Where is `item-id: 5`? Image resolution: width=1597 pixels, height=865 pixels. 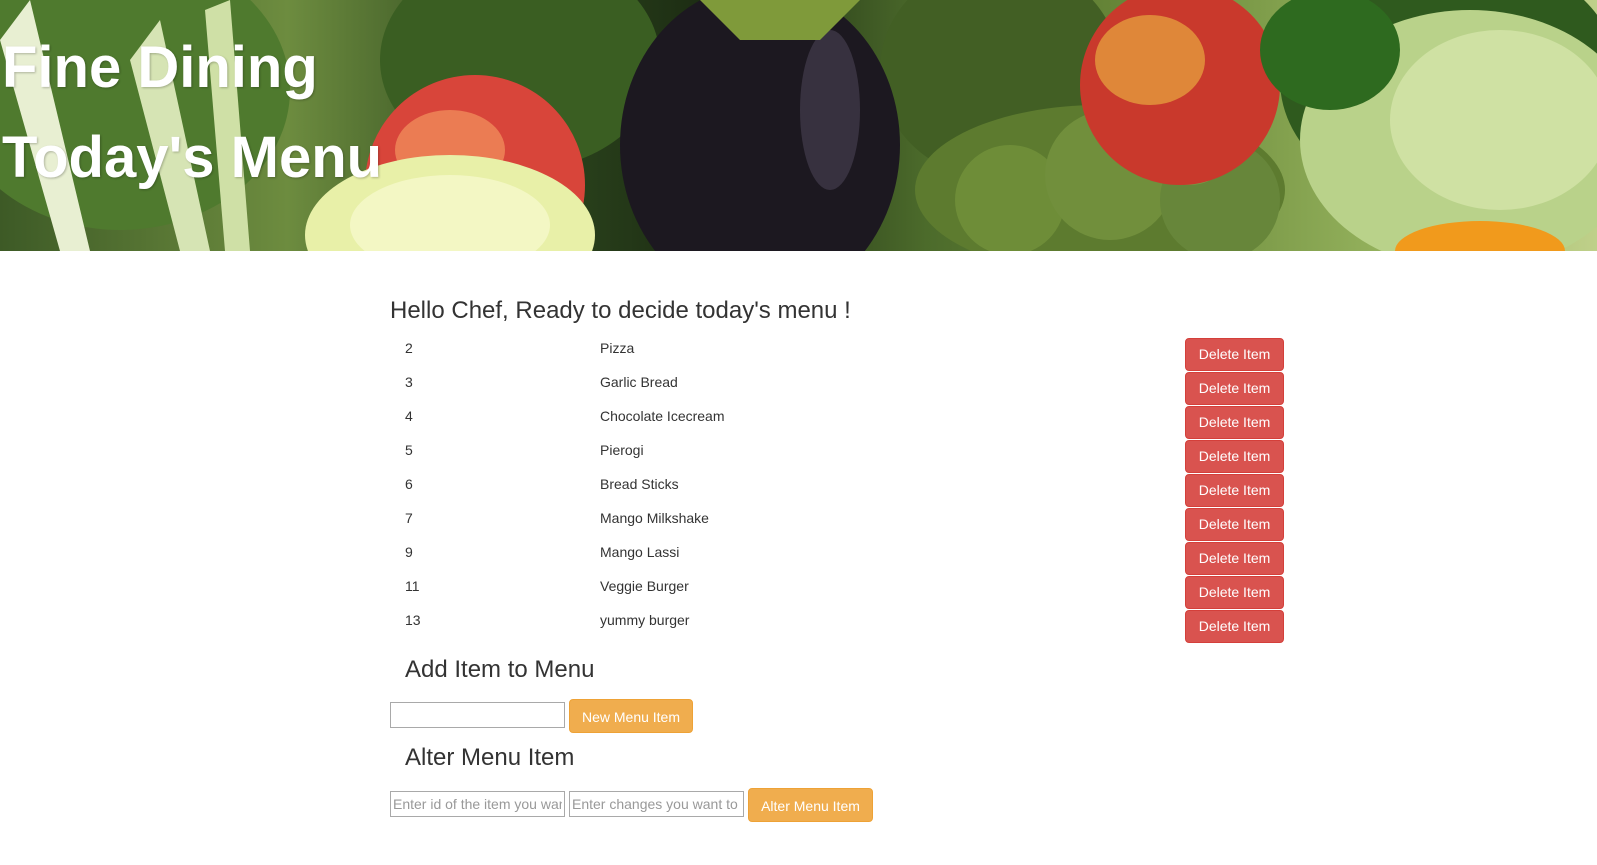 item-id: 5 is located at coordinates (409, 450).